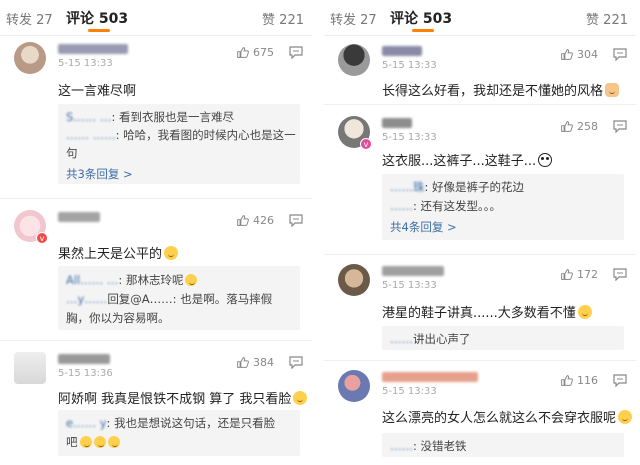  I want to click on reply-line: 吧, so click(93, 442).